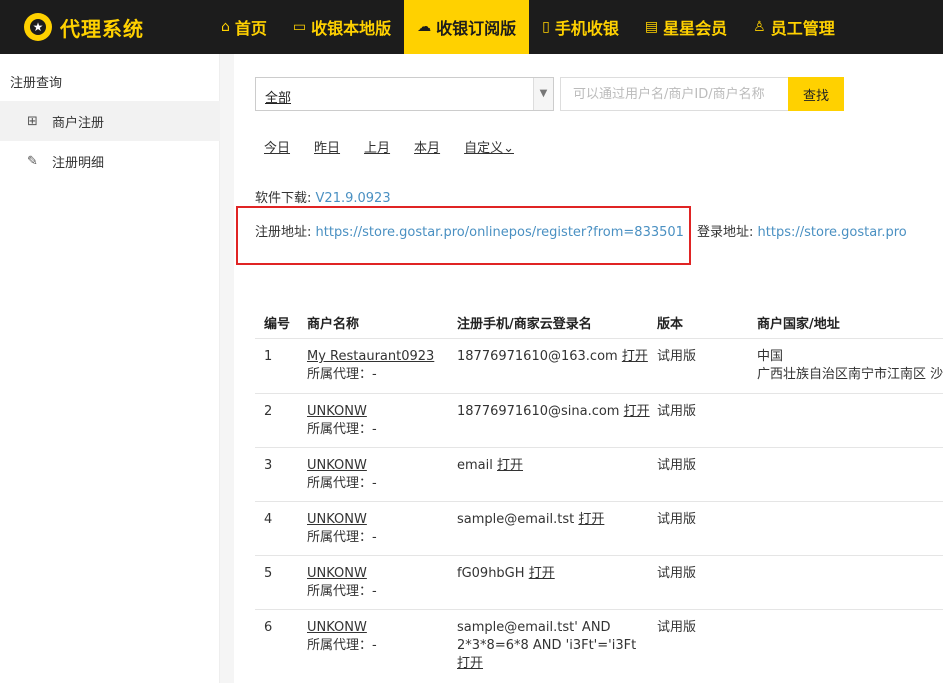  Describe the element at coordinates (543, 94) in the screenshot. I see `chevron-down-icon: ▼` at that location.